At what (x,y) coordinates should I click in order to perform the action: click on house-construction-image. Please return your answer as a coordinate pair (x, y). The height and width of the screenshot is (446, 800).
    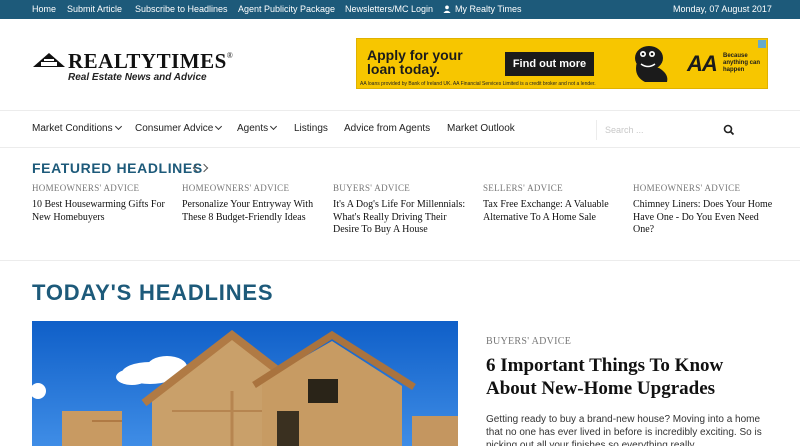
    Looking at the image, I should click on (245, 383).